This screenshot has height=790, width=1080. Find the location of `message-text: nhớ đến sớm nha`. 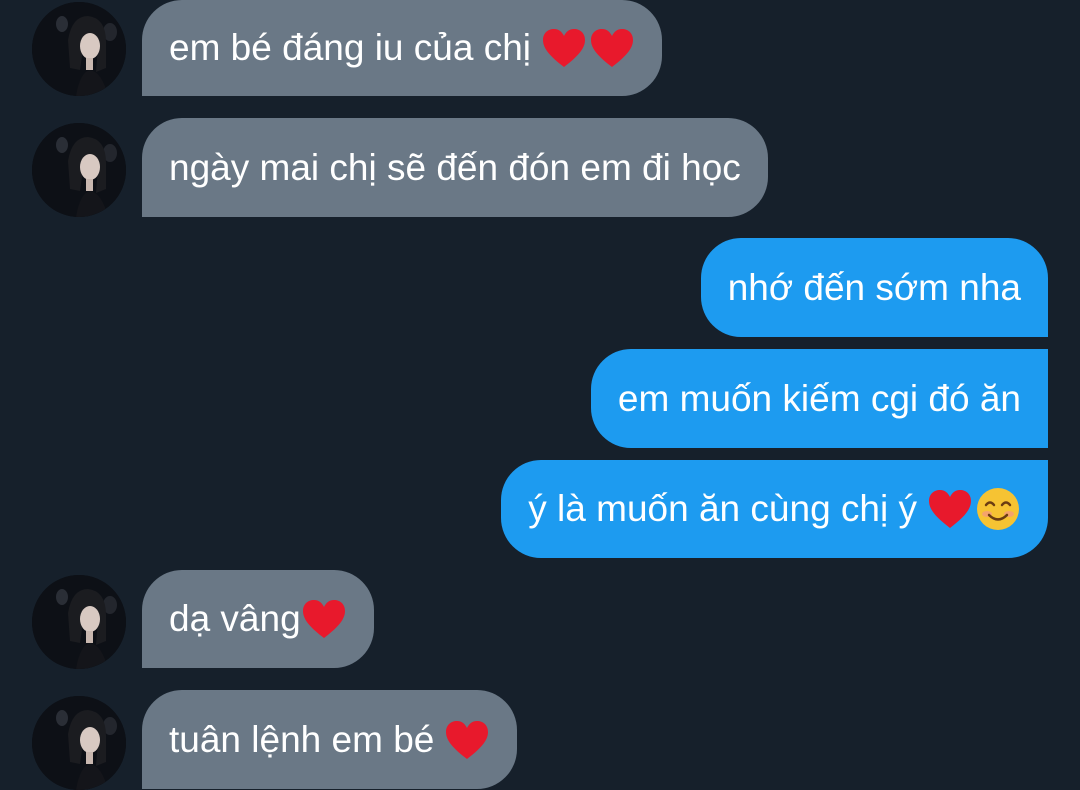

message-text: nhớ đến sớm nha is located at coordinates (874, 287).